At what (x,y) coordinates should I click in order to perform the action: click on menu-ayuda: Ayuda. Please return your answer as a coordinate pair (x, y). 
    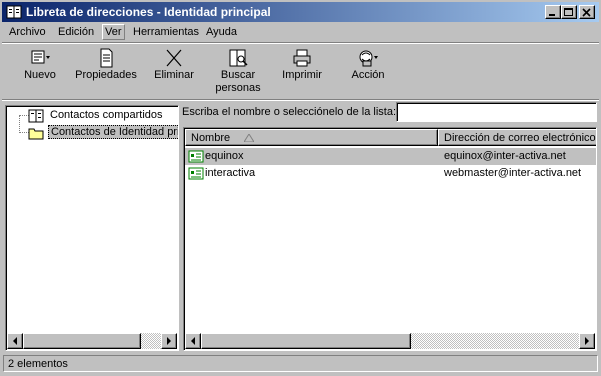
    Looking at the image, I should click on (221, 32).